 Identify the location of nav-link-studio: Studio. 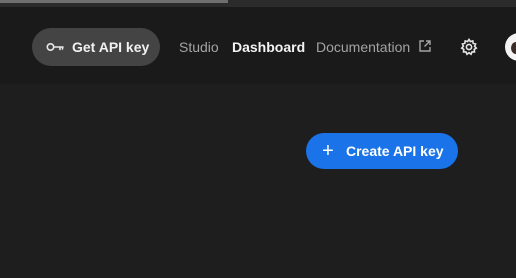
(199, 47).